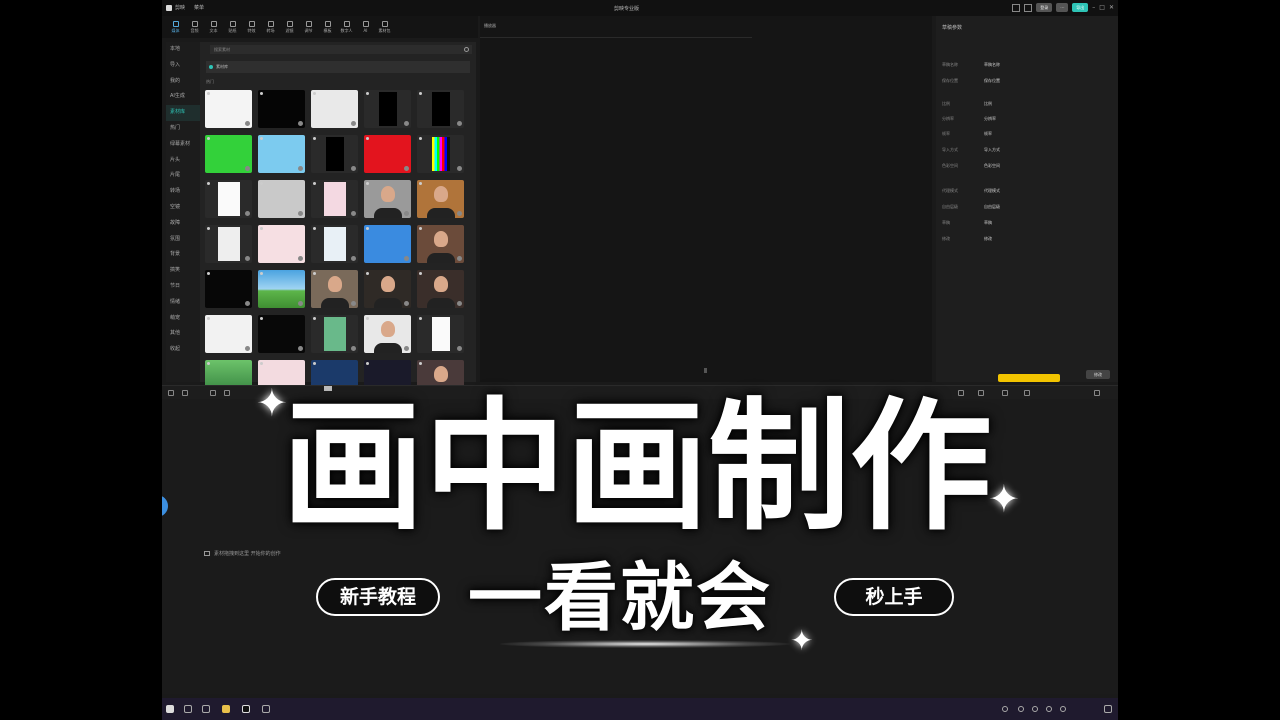  What do you see at coordinates (1021, 709) in the screenshot?
I see `network-icon` at bounding box center [1021, 709].